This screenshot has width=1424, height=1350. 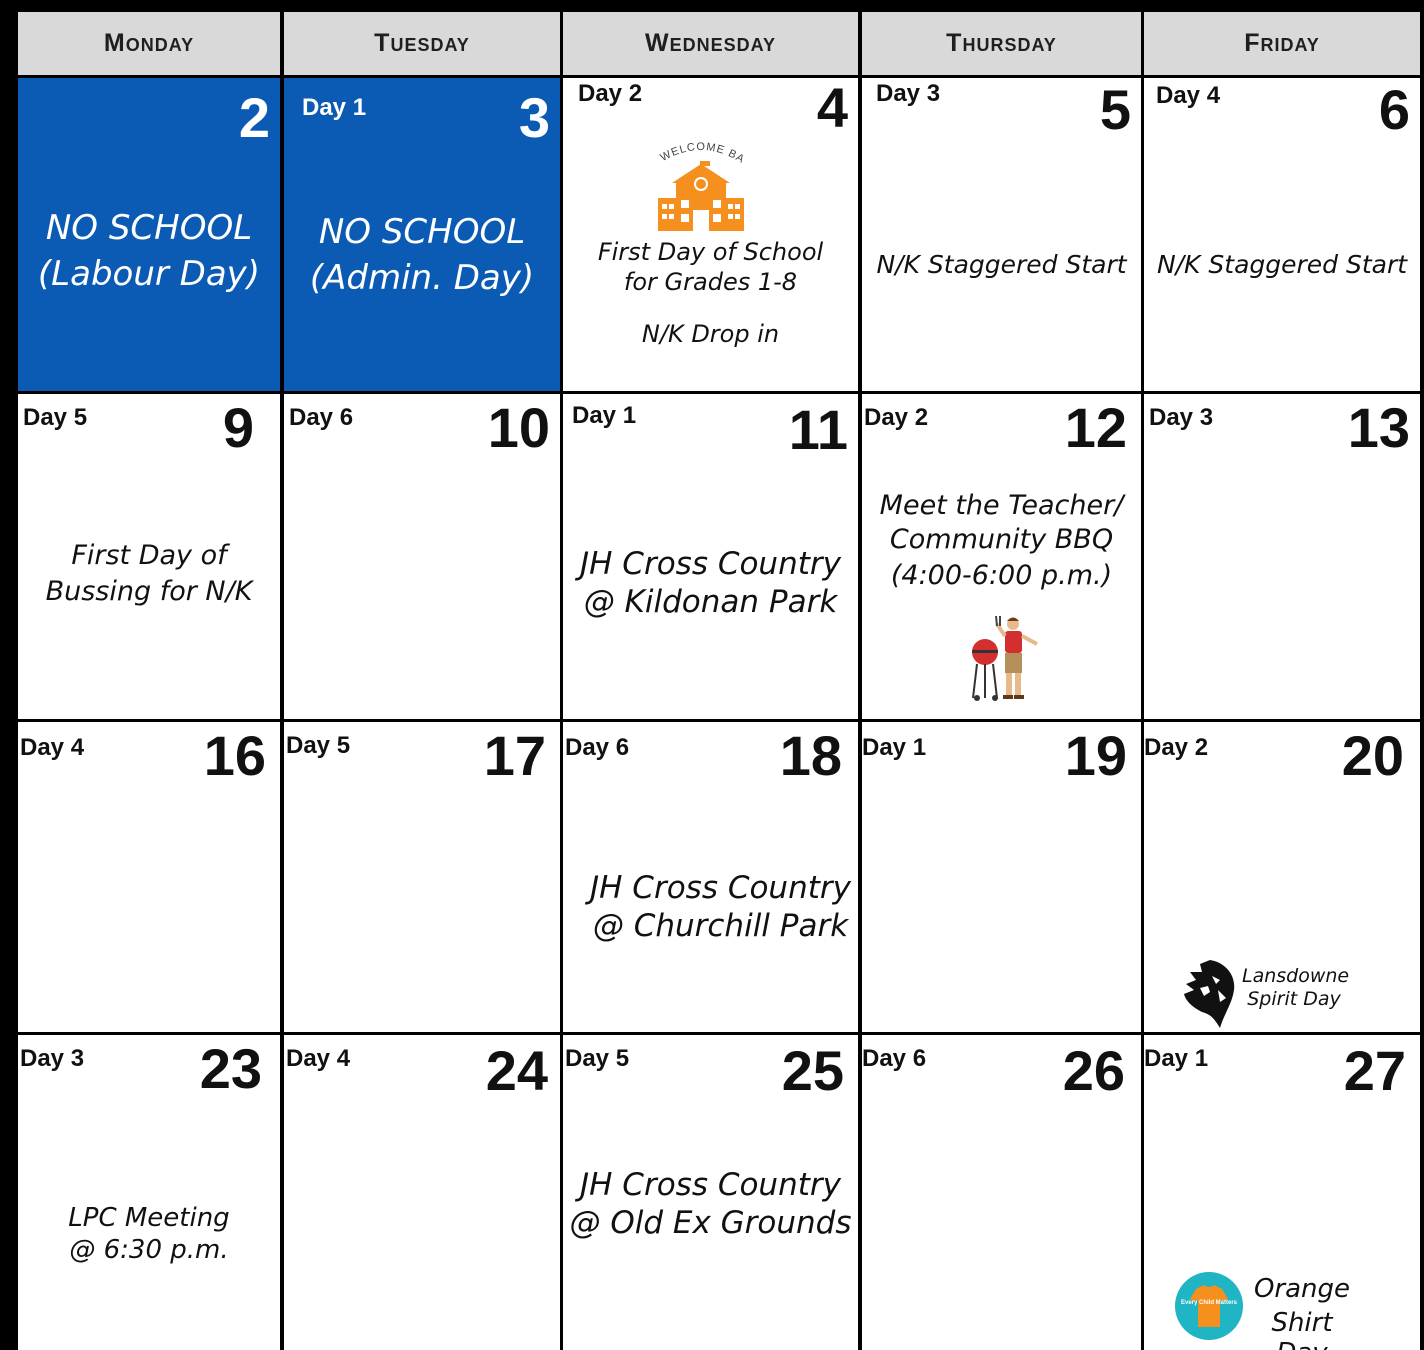 I want to click on date-number: 16, so click(x=234, y=755).